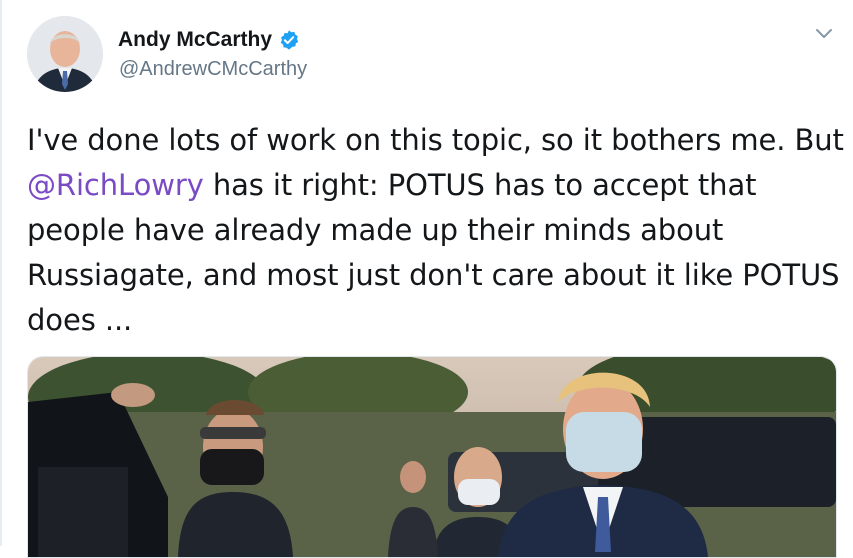  I want to click on timeline-border, so click(1, 273).